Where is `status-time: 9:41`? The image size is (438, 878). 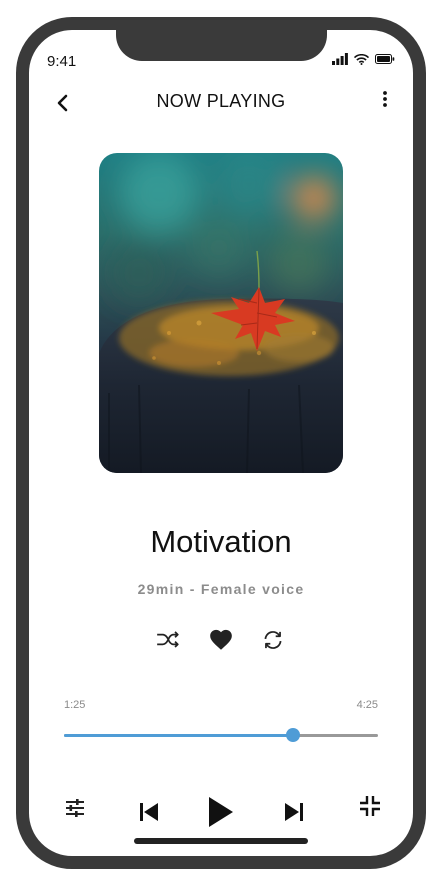
status-time: 9:41 is located at coordinates (62, 61).